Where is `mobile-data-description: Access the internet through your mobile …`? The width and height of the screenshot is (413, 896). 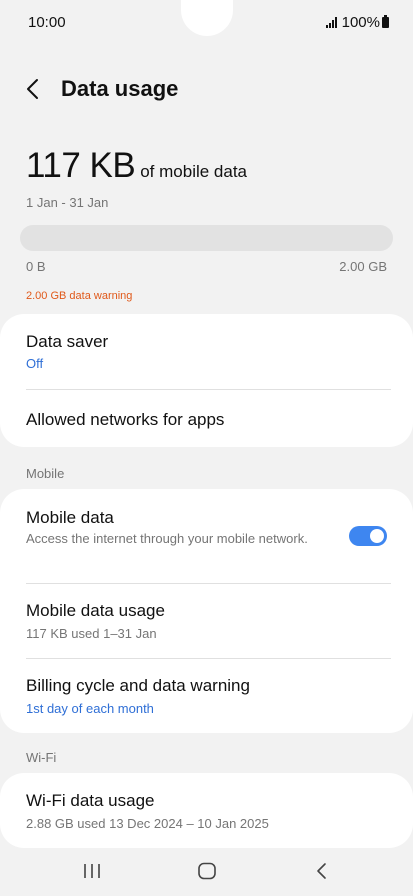
mobile-data-description: Access the internet through your mobile … is located at coordinates (167, 538).